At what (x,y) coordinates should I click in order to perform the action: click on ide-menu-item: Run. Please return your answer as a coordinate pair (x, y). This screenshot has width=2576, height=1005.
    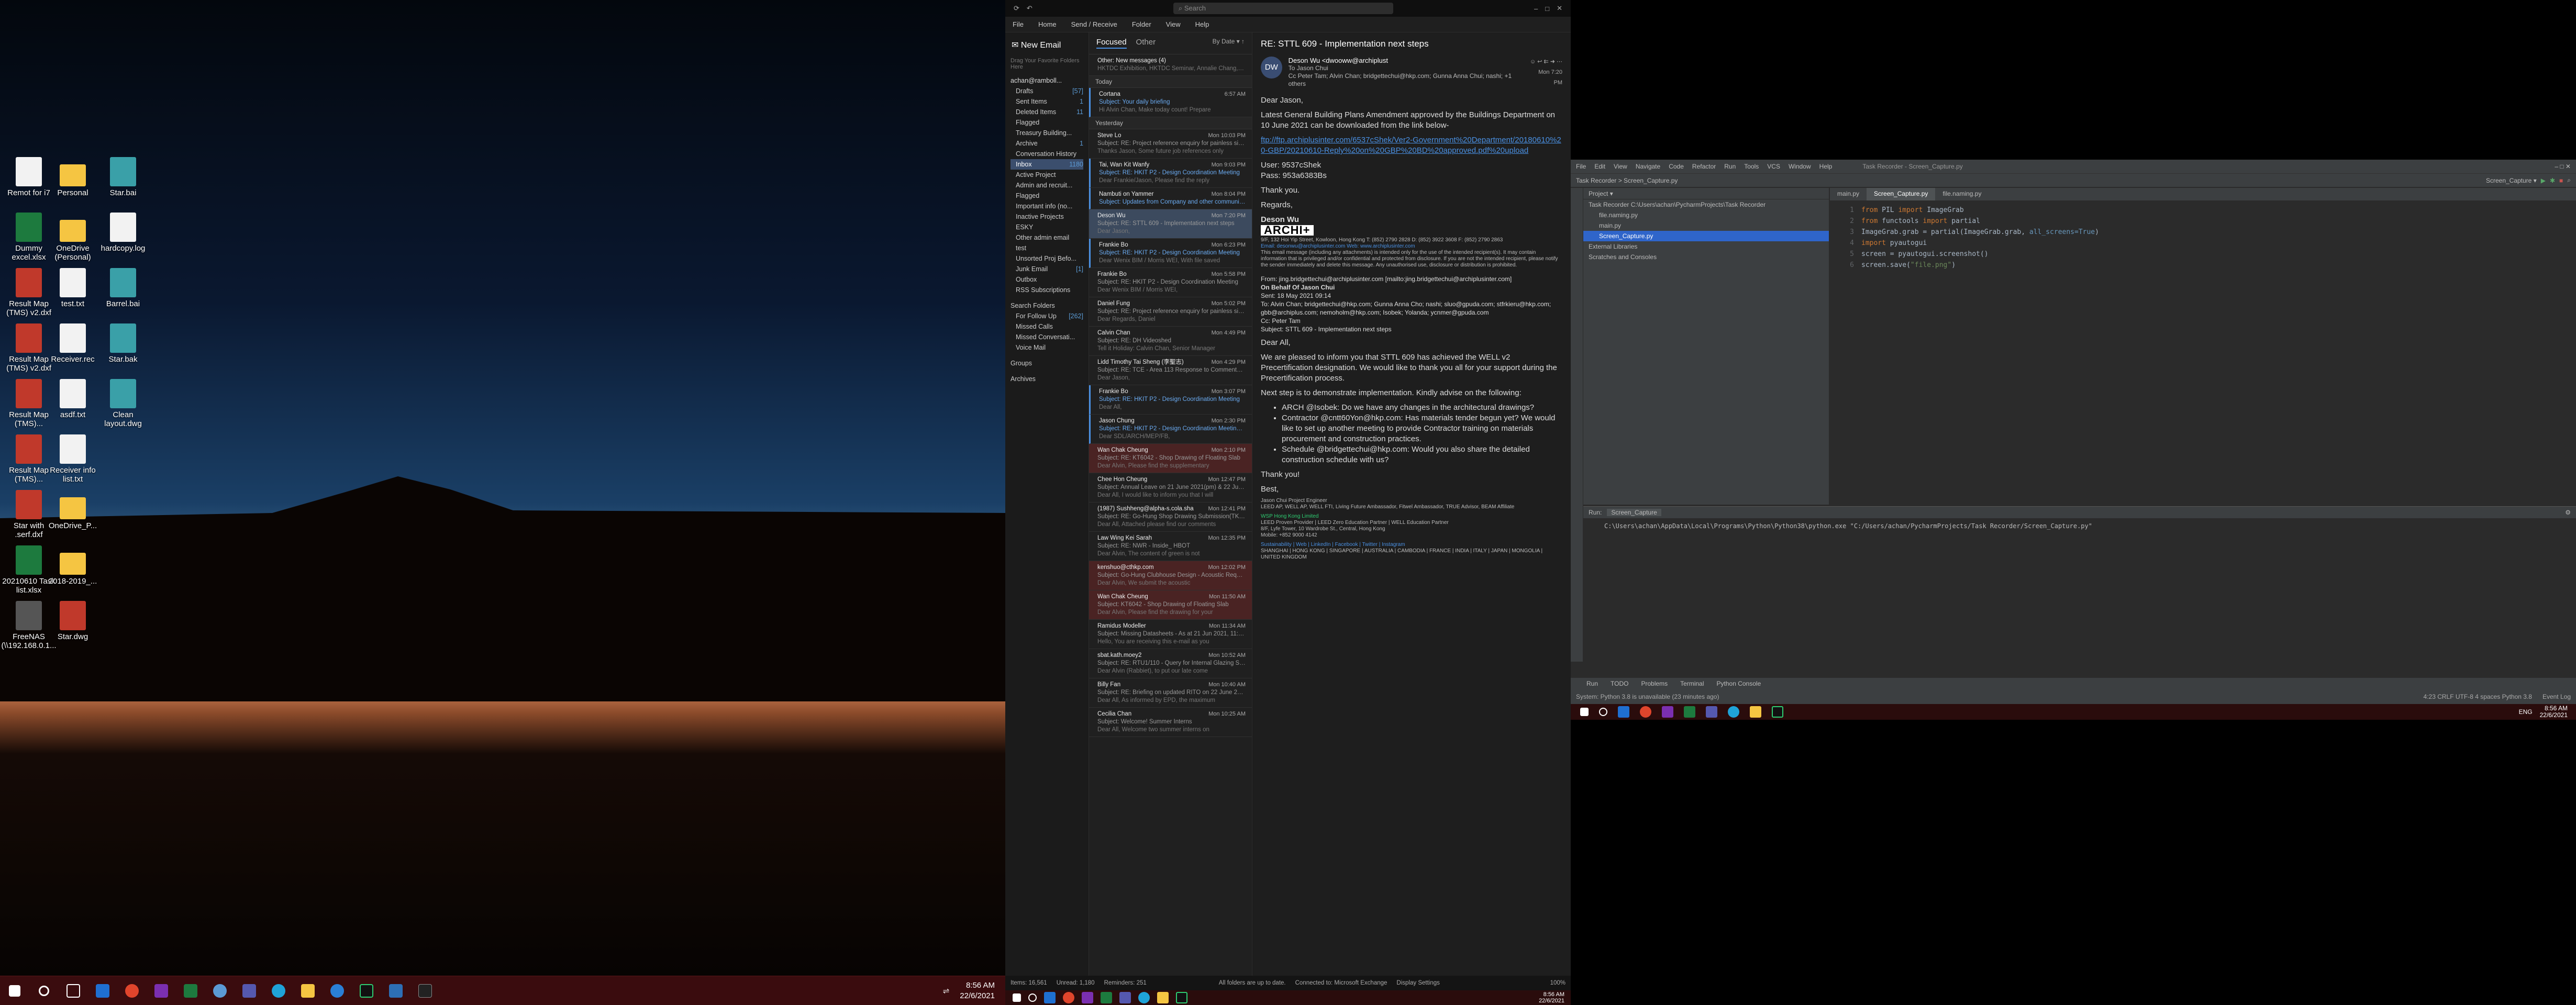
    Looking at the image, I should click on (1730, 166).